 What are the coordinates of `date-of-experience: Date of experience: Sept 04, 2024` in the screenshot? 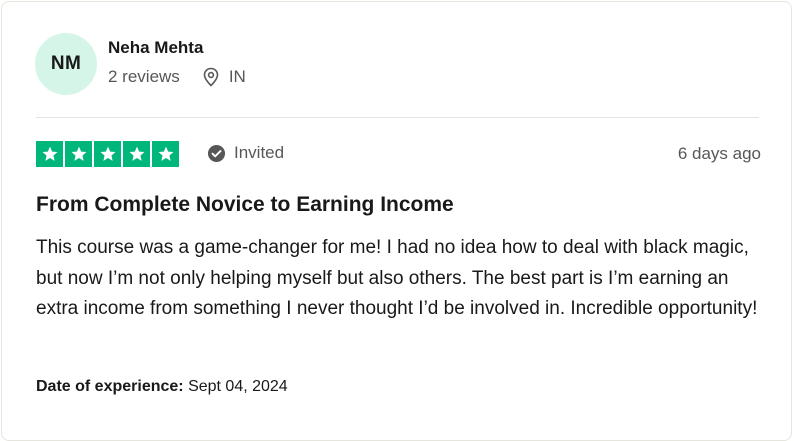 It's located at (162, 387).